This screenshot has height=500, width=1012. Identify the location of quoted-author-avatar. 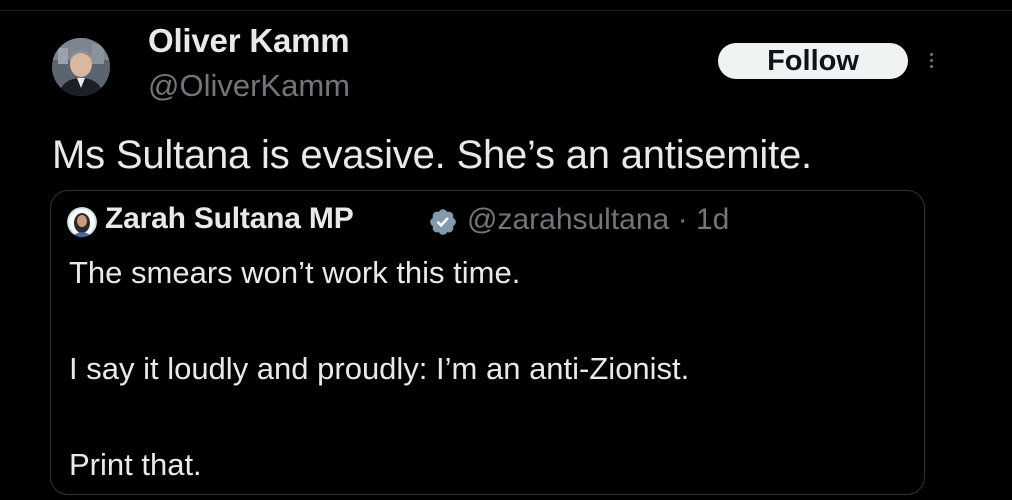
(82, 222).